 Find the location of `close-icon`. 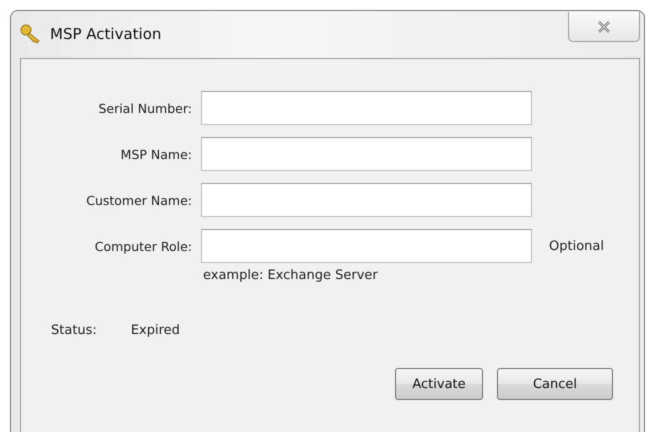

close-icon is located at coordinates (604, 26).